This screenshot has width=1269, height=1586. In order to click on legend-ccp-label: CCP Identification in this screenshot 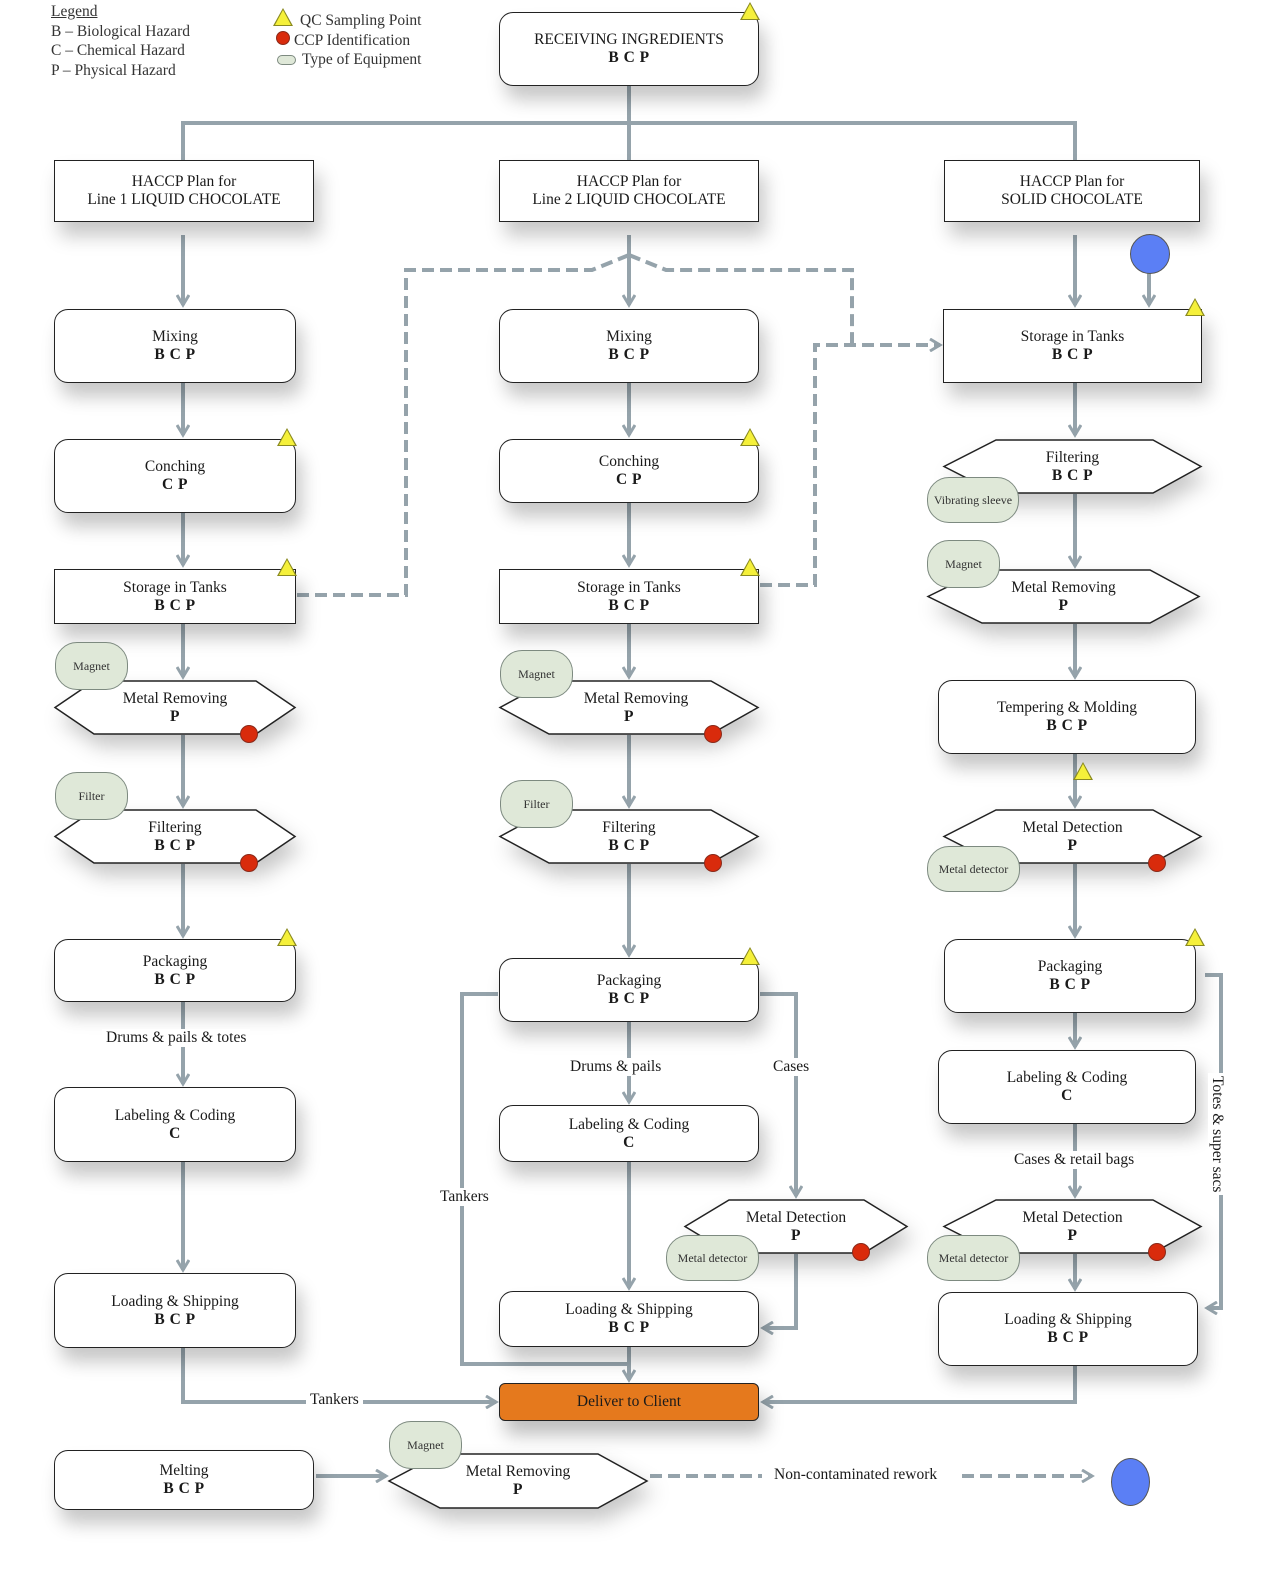, I will do `click(352, 40)`.